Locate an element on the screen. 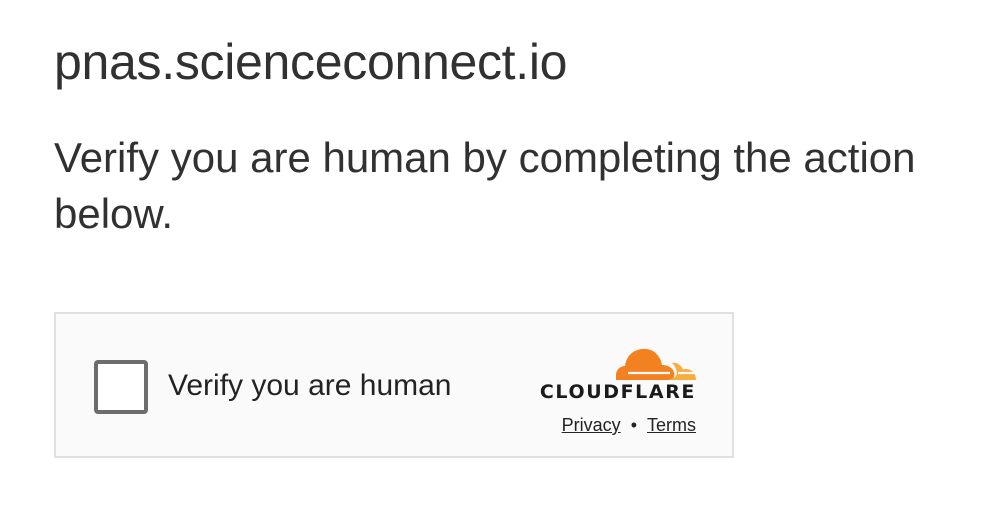  cloudflare-wordmark: CLOUDFLARE is located at coordinates (617, 392).